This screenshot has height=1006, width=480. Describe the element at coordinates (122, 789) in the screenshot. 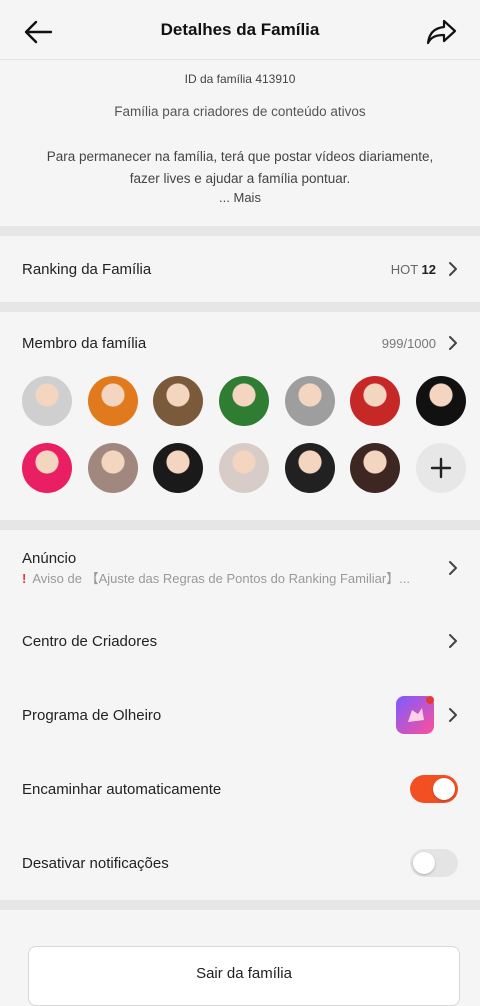

I see `auto-forward-label: Encaminhar automaticamente` at that location.